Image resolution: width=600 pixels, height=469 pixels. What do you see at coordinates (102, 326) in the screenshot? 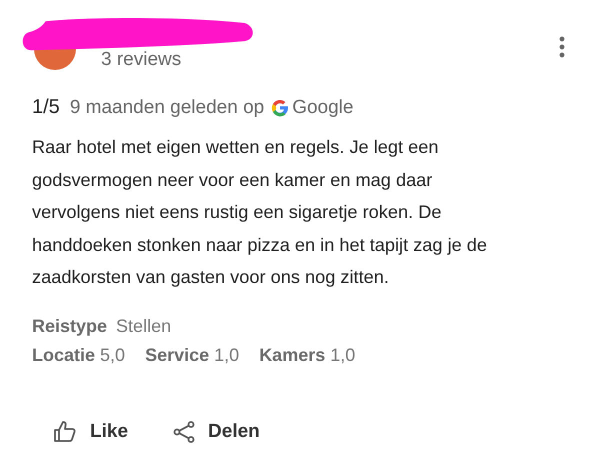
I see `trip-type: Reistype Stellen` at bounding box center [102, 326].